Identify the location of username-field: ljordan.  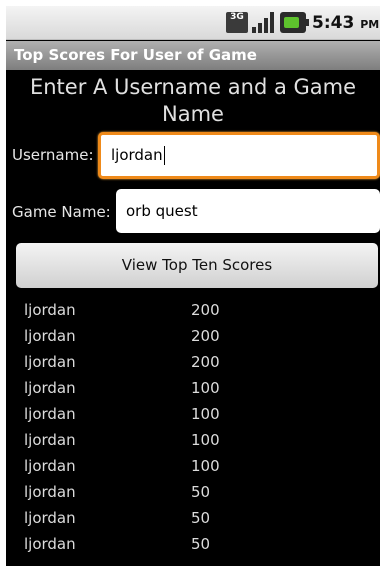
(239, 155).